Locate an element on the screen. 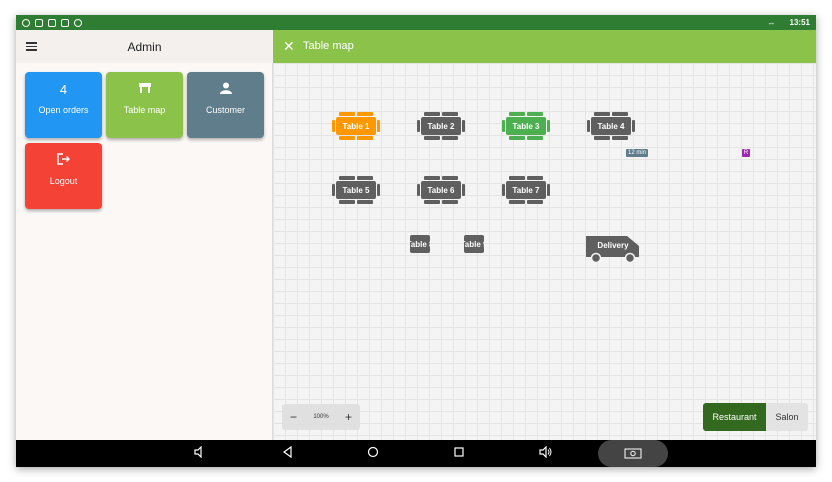 The image size is (832, 482). table-map-tile: Table map is located at coordinates (144, 105).